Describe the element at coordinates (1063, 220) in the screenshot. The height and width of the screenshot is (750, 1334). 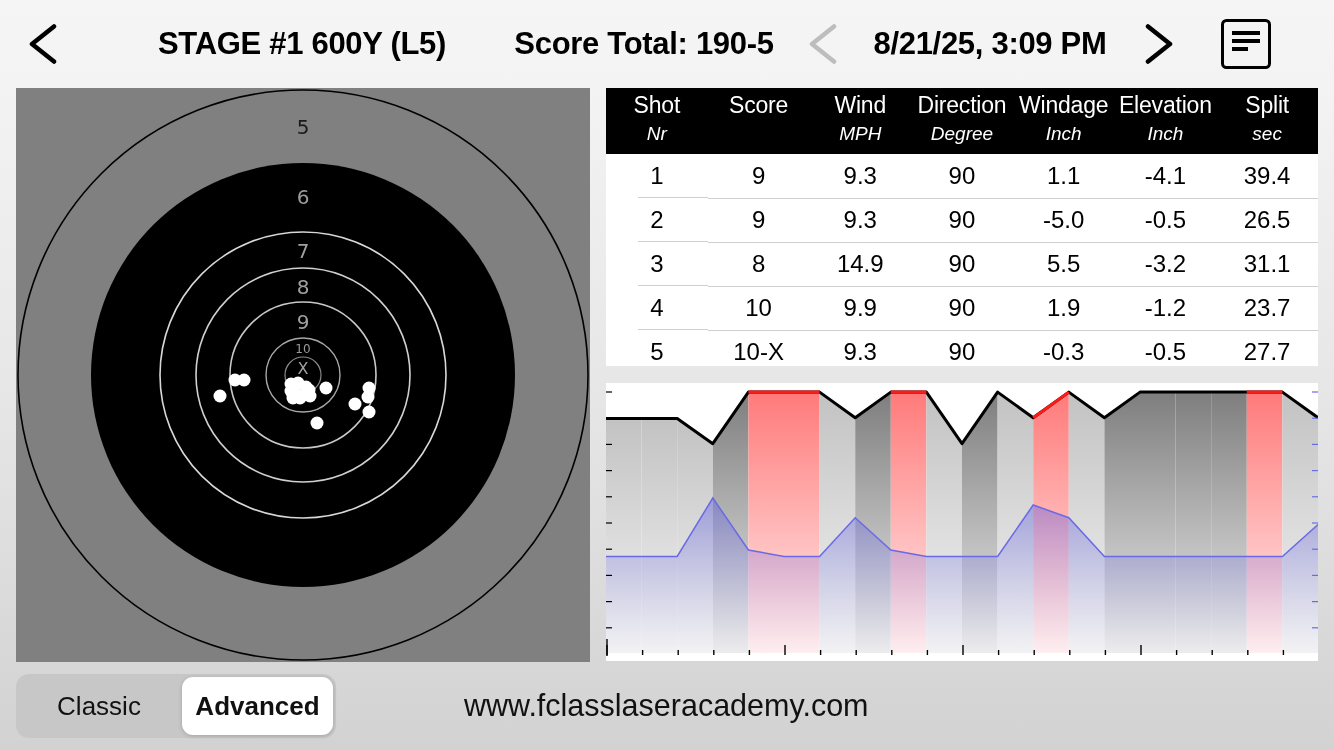
I see `table-cell: -5.0` at that location.